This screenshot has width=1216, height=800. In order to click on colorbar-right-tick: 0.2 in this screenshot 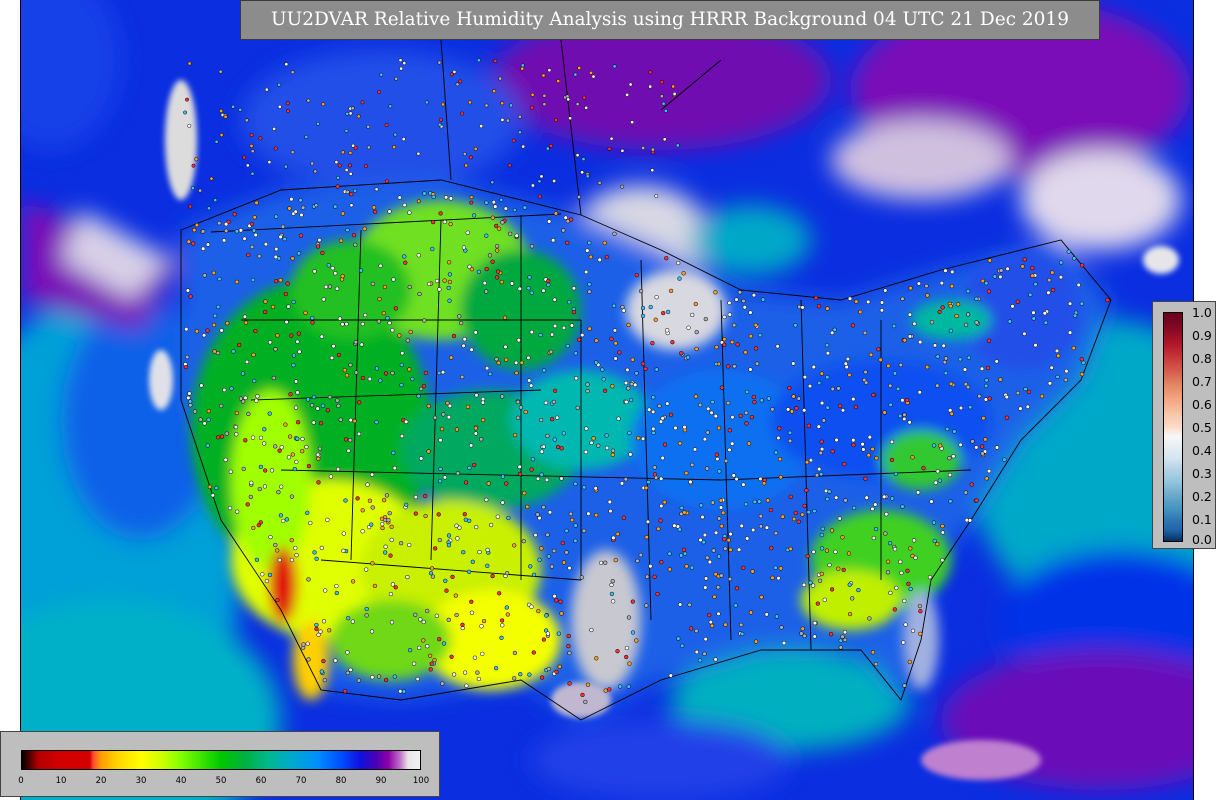, I will do `click(1202, 496)`.